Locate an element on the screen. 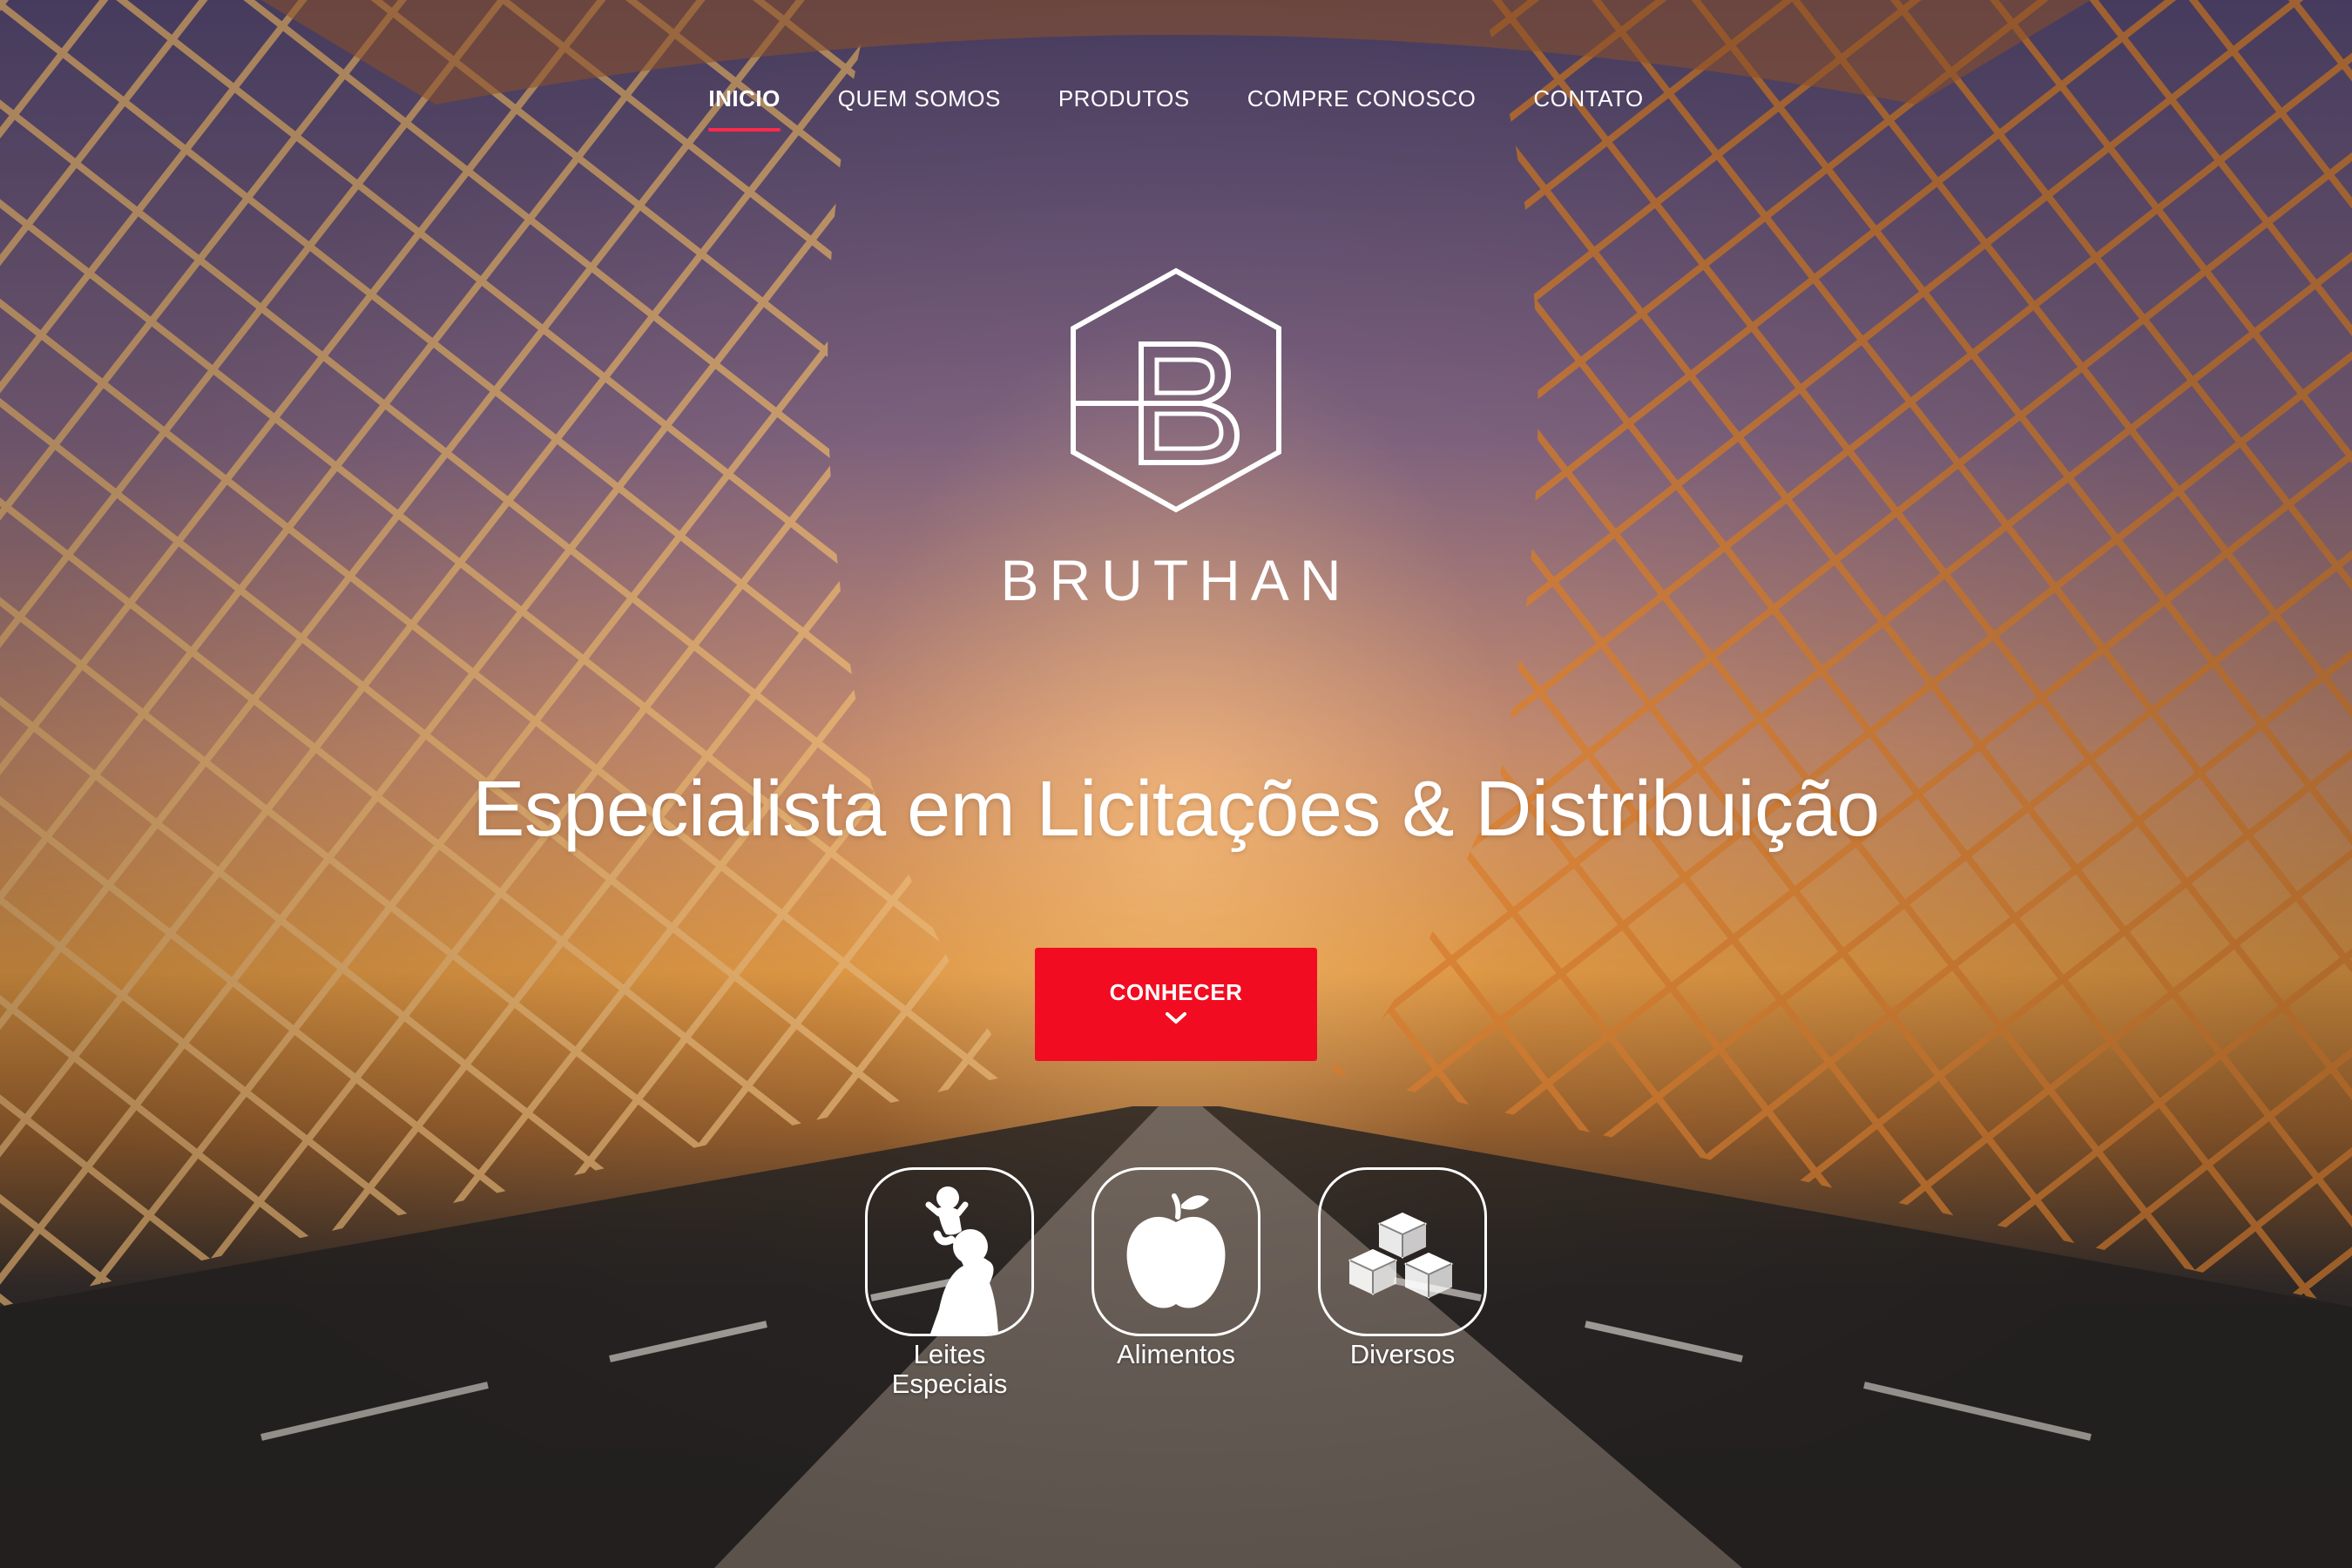 This screenshot has width=2352, height=1568. nav-item-quem-somos: QUEM SOMOS is located at coordinates (919, 98).